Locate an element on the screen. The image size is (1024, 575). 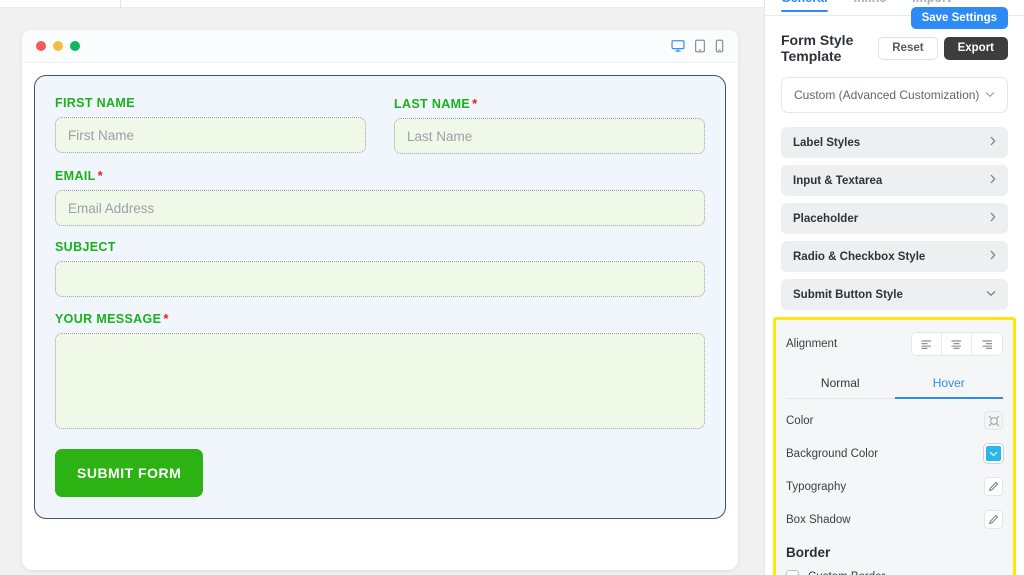
subject-label-text: SUBJECT is located at coordinates (85, 247).